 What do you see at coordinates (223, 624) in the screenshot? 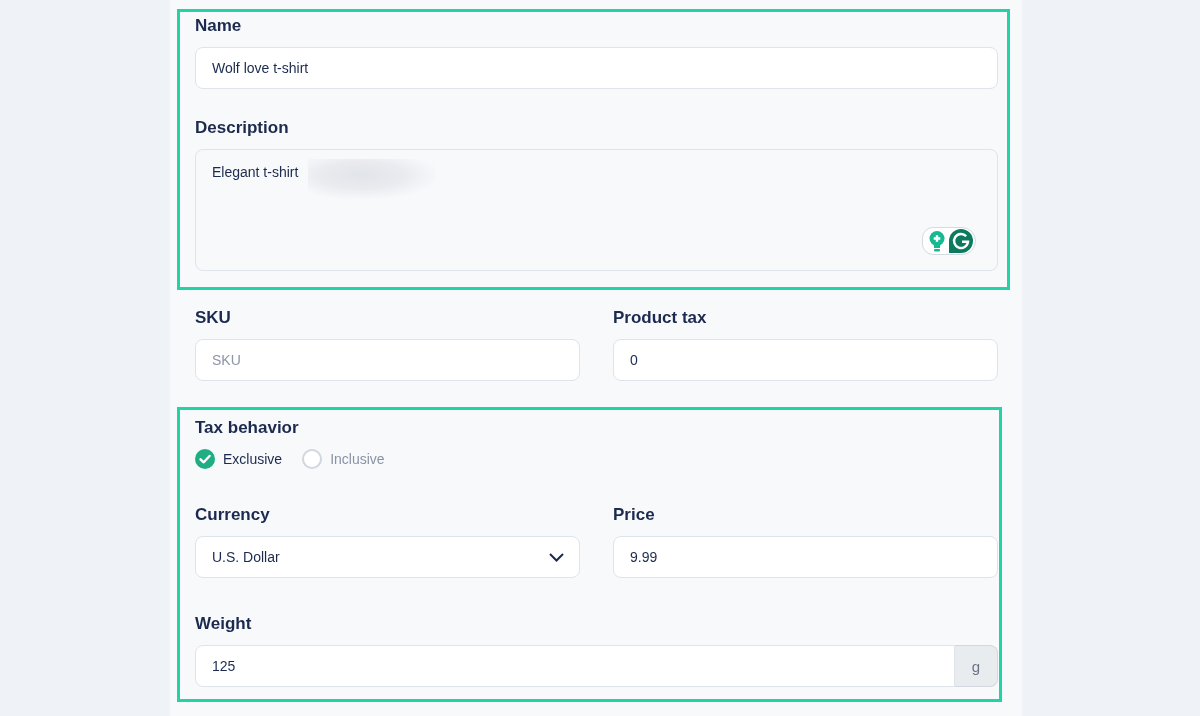
I see `field-label: Weight` at bounding box center [223, 624].